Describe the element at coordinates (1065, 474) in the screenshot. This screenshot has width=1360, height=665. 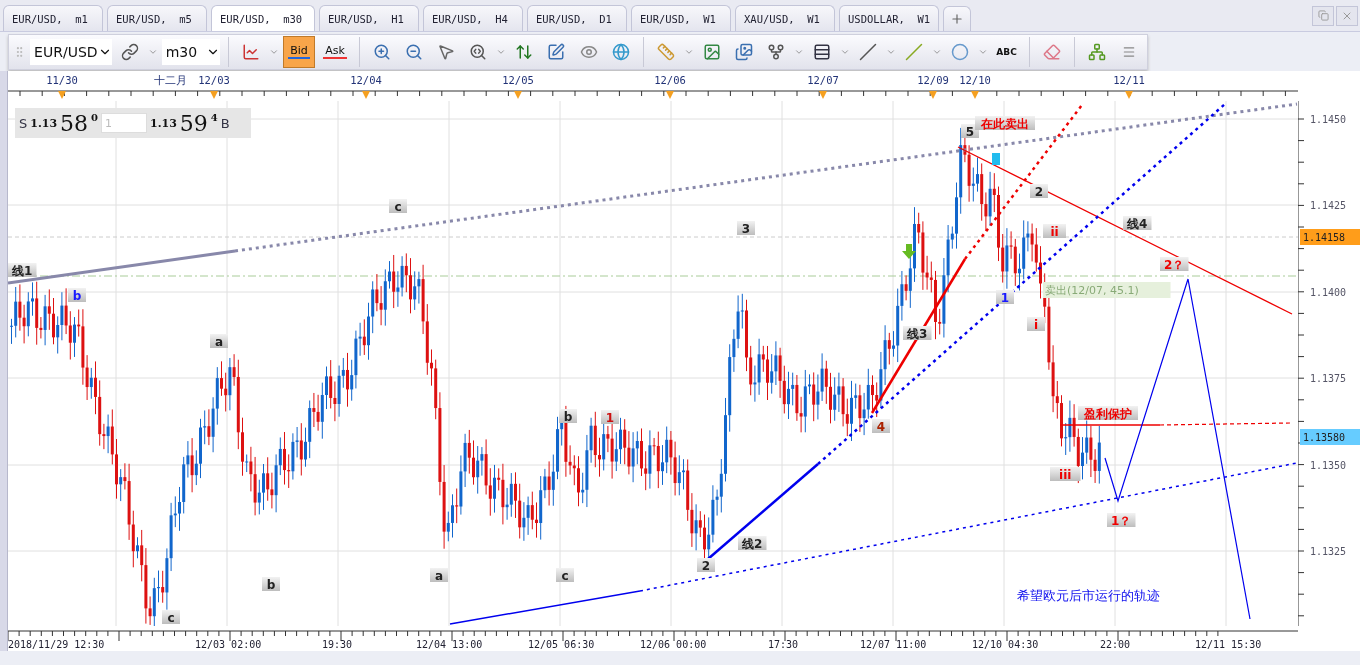
I see `wave-label: iii` at that location.